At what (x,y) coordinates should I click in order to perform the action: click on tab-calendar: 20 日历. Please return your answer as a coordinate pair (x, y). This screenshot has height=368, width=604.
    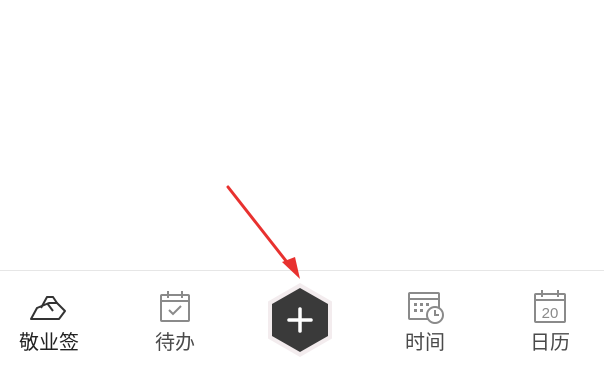
    Looking at the image, I should click on (549, 319).